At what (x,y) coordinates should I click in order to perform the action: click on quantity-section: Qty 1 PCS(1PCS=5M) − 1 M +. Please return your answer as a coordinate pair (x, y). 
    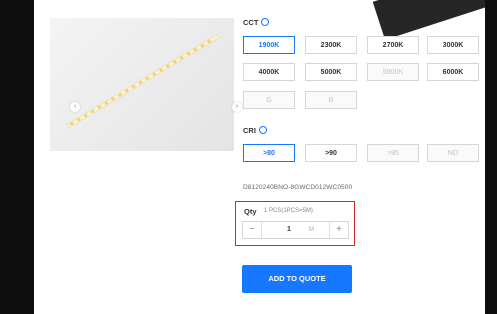
    Looking at the image, I should click on (295, 223).